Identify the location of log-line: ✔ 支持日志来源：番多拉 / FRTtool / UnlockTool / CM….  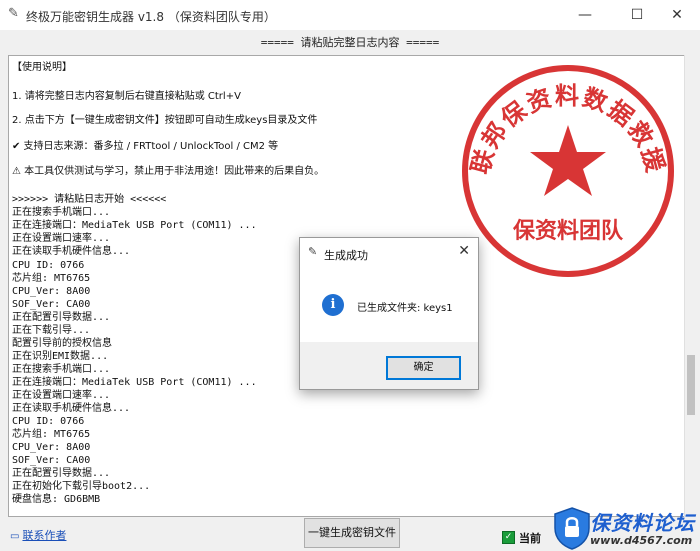
(145, 146).